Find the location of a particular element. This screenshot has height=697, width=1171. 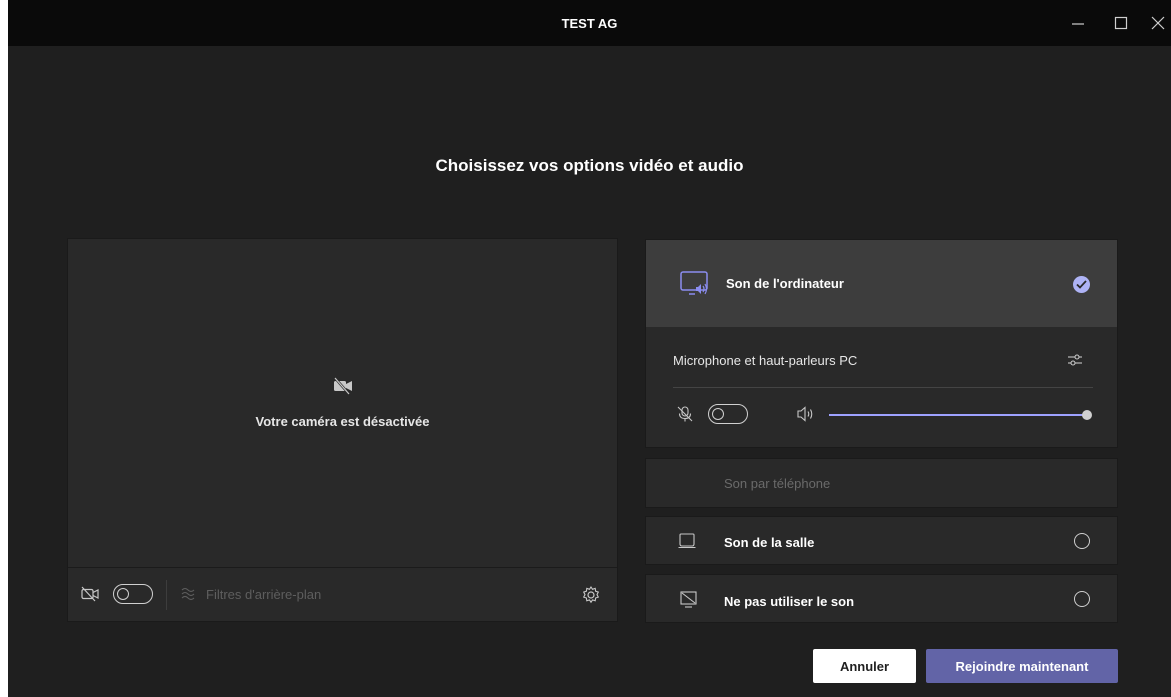

minimize-icon is located at coordinates (1078, 24).